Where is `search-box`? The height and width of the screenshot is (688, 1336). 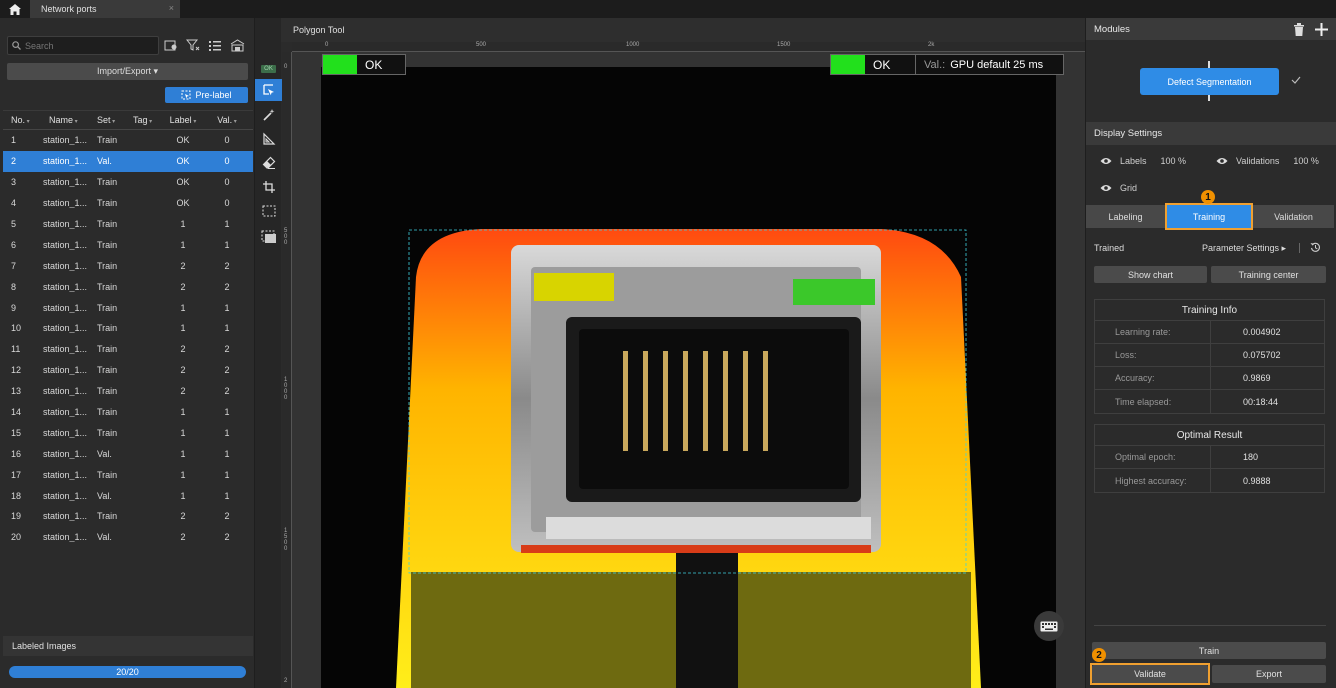 search-box is located at coordinates (83, 45).